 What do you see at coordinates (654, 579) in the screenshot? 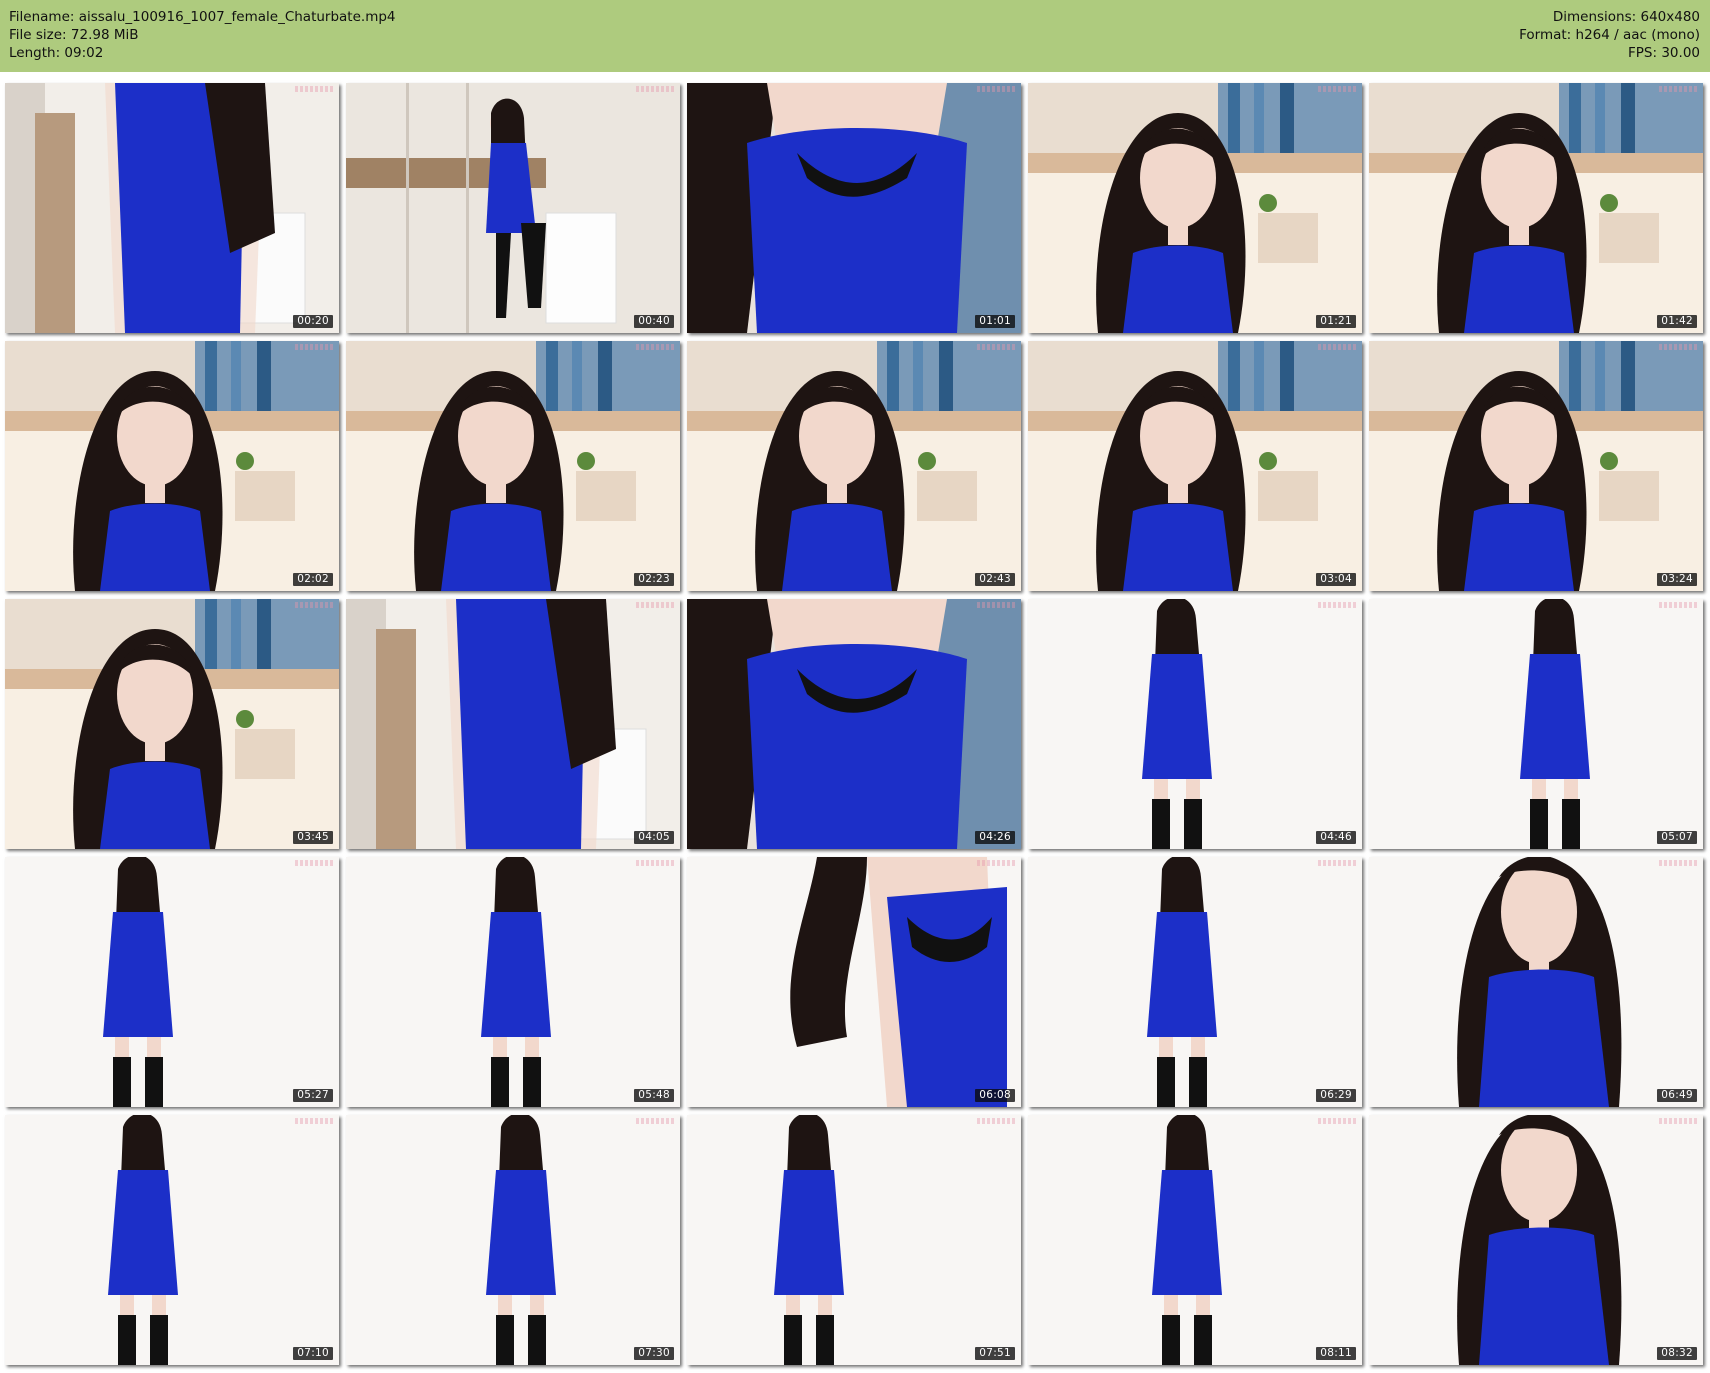
I see `timestamp-label: 02:23` at bounding box center [654, 579].